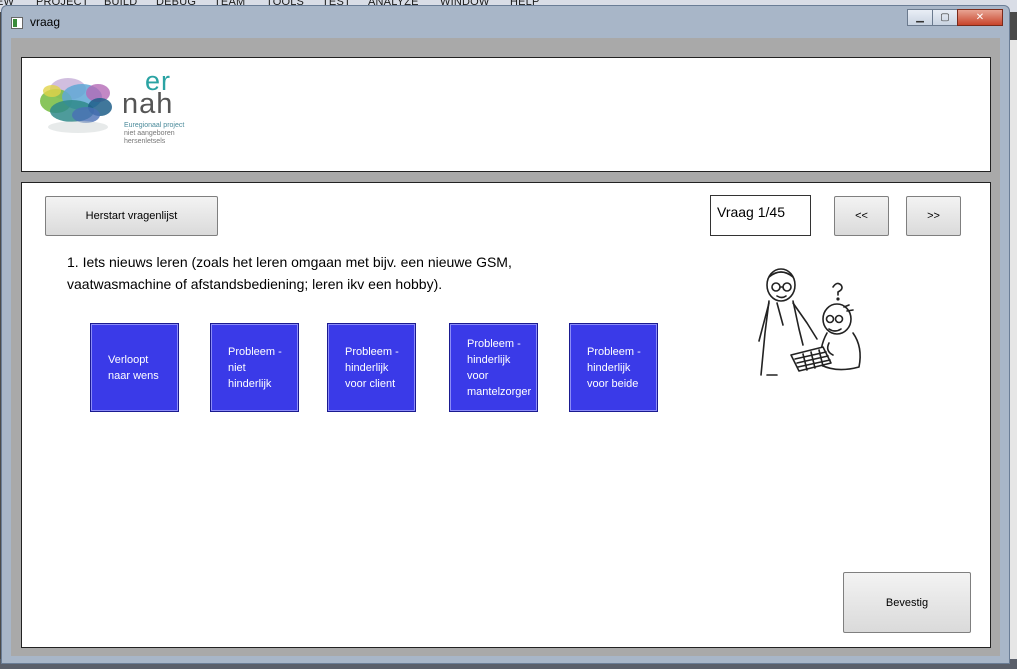 Image resolution: width=1017 pixels, height=669 pixels. Describe the element at coordinates (237, 367) in the screenshot. I see `answer-label-line: niet` at that location.